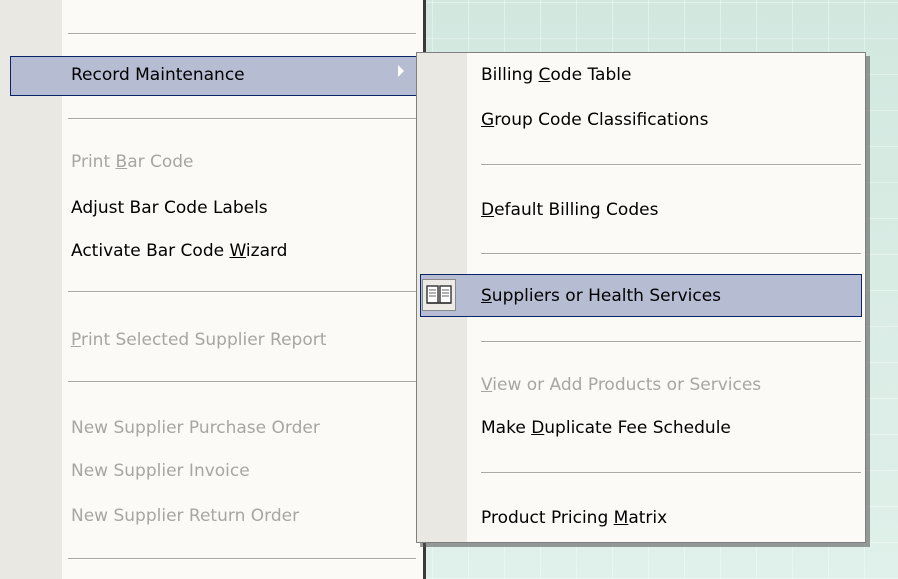 The image size is (898, 579). I want to click on submenu-arrow-icon, so click(401, 71).